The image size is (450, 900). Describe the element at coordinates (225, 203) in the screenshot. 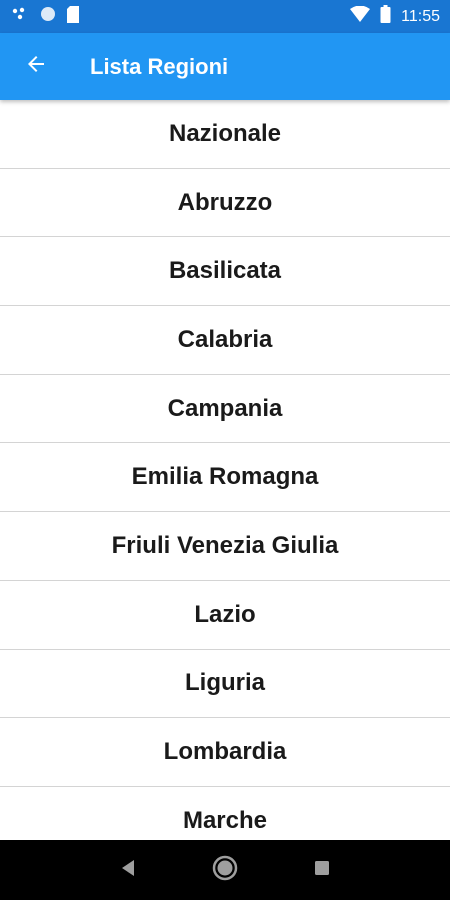

I see `list-item-abruzzo: Abruzzo` at that location.